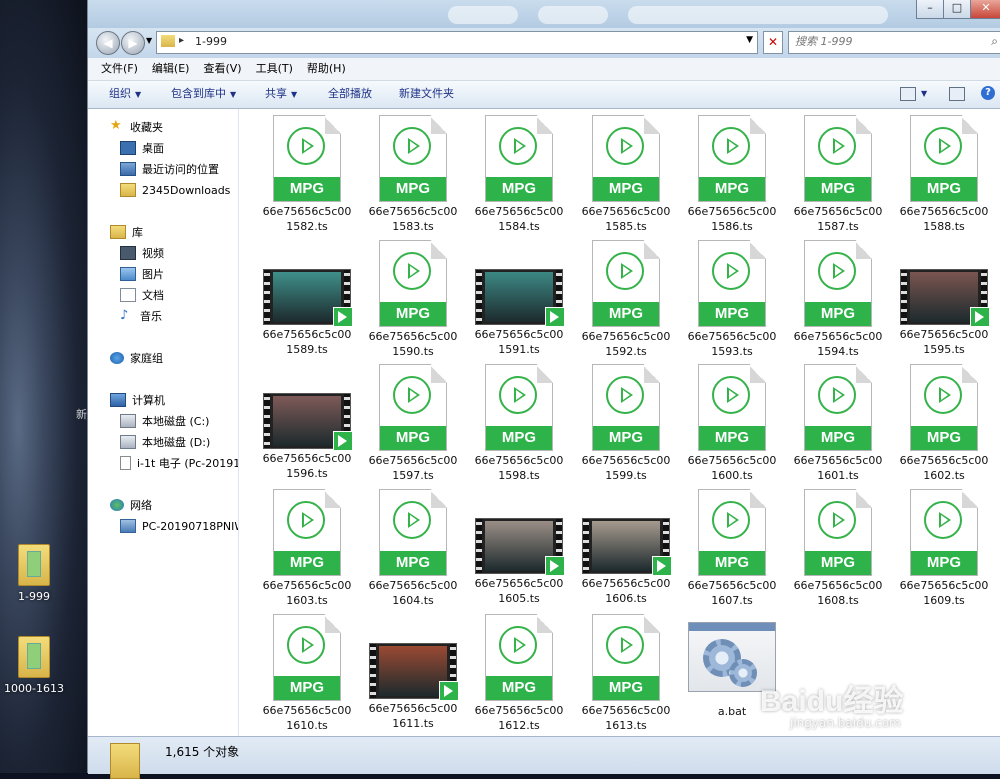 Image resolution: width=1000 pixels, height=779 pixels. I want to click on file-item: MPG 66e75656c5c00 1598.ts, so click(519, 423).